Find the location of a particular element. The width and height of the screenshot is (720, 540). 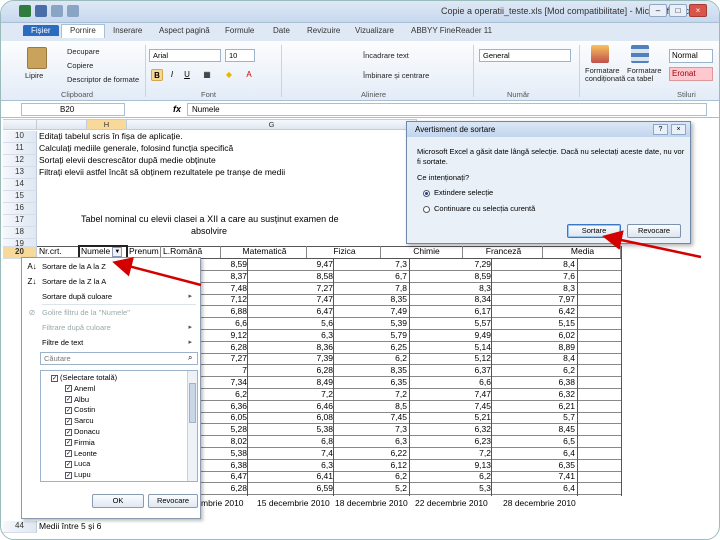

table-cell: 8,89 is located at coordinates (550, 347).